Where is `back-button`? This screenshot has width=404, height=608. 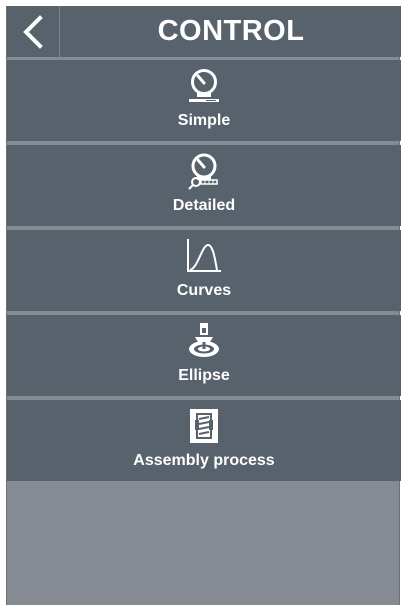 back-button is located at coordinates (33, 31).